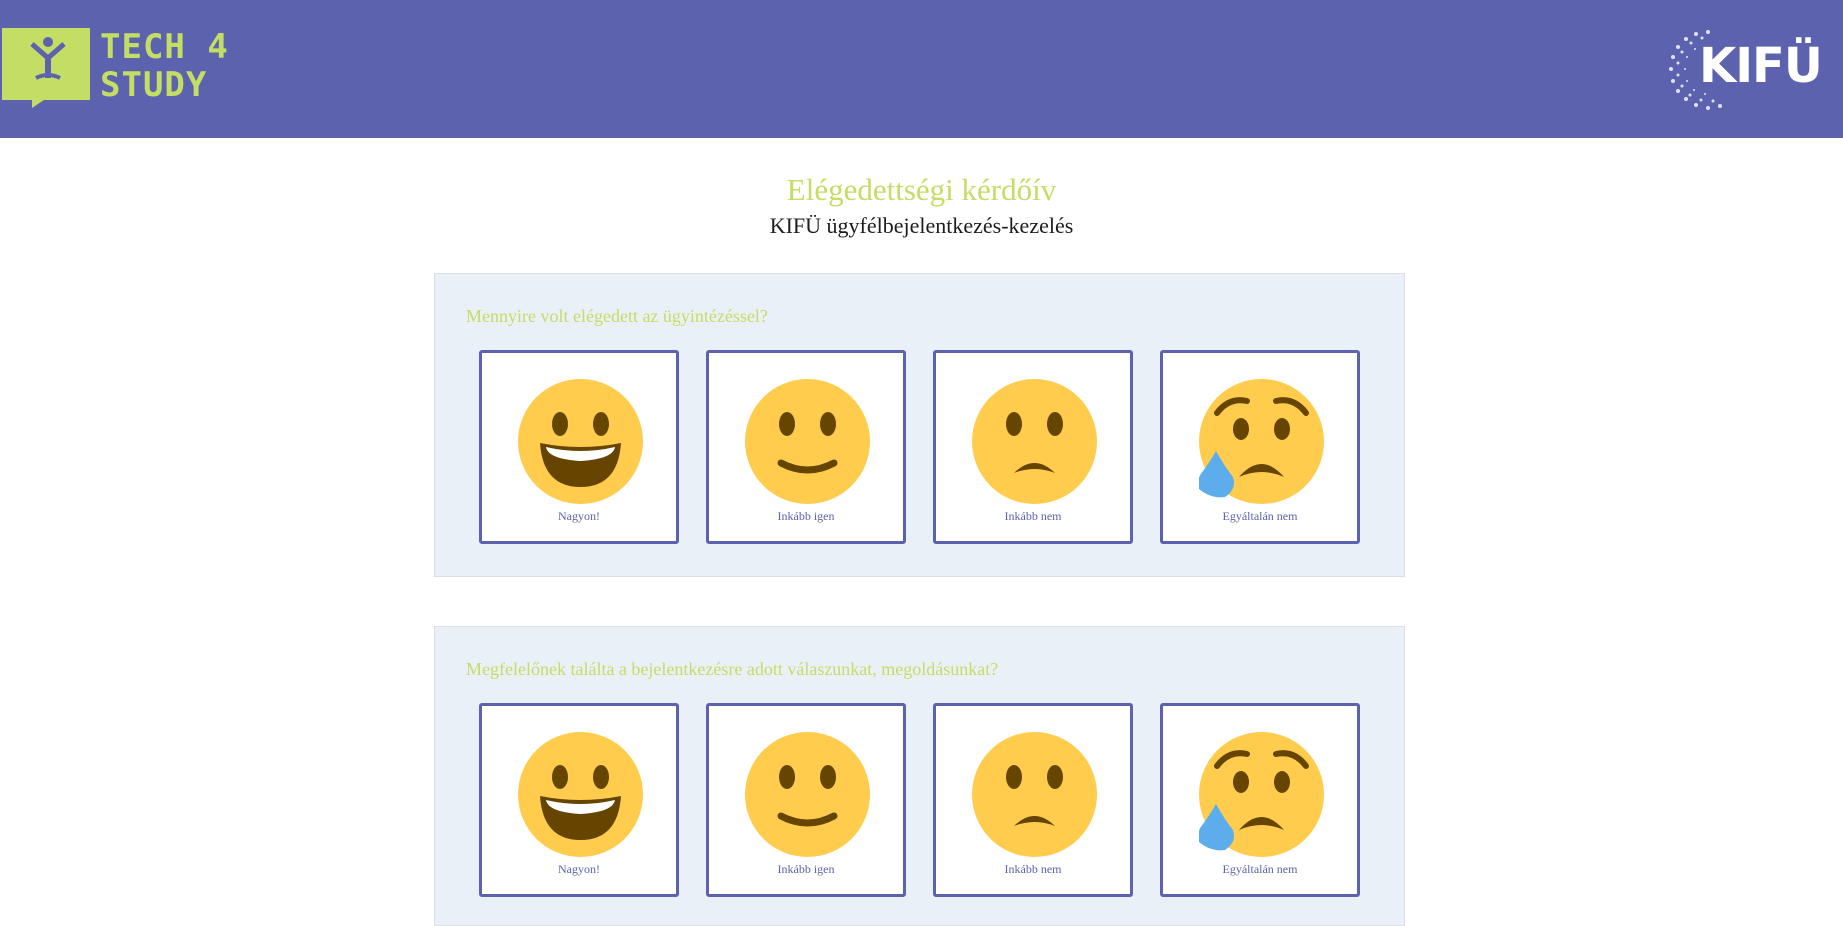 This screenshot has width=1843, height=926. What do you see at coordinates (154, 85) in the screenshot?
I see `brand-line-2: STUDY` at bounding box center [154, 85].